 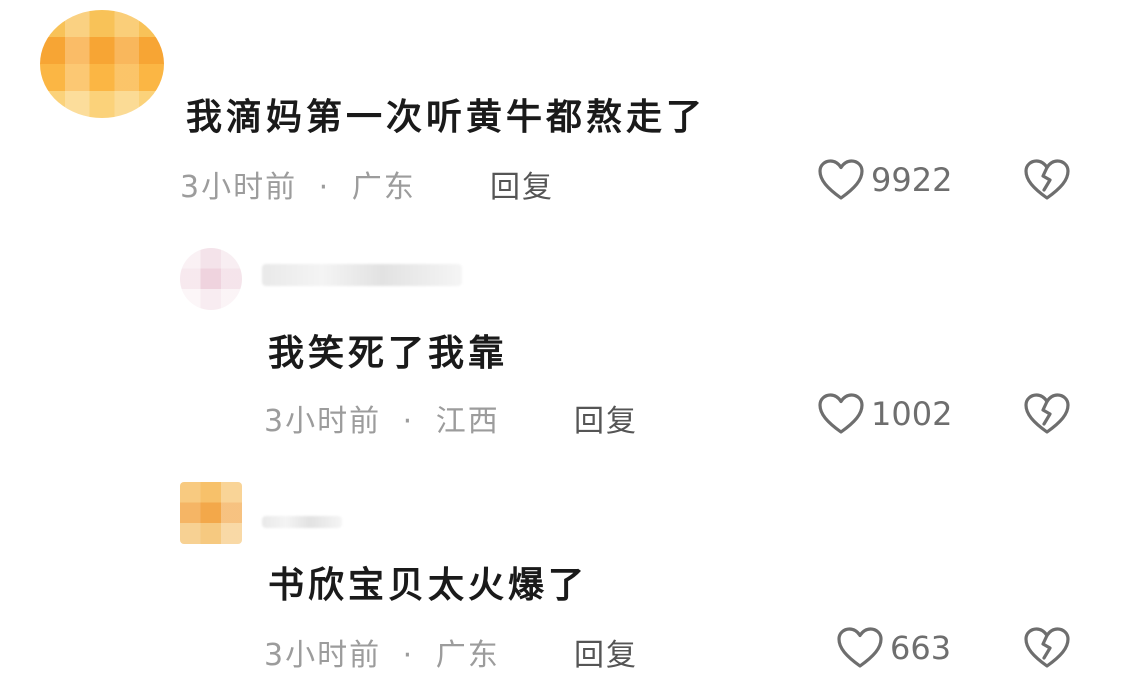 I want to click on like-button: 663, so click(x=893, y=648).